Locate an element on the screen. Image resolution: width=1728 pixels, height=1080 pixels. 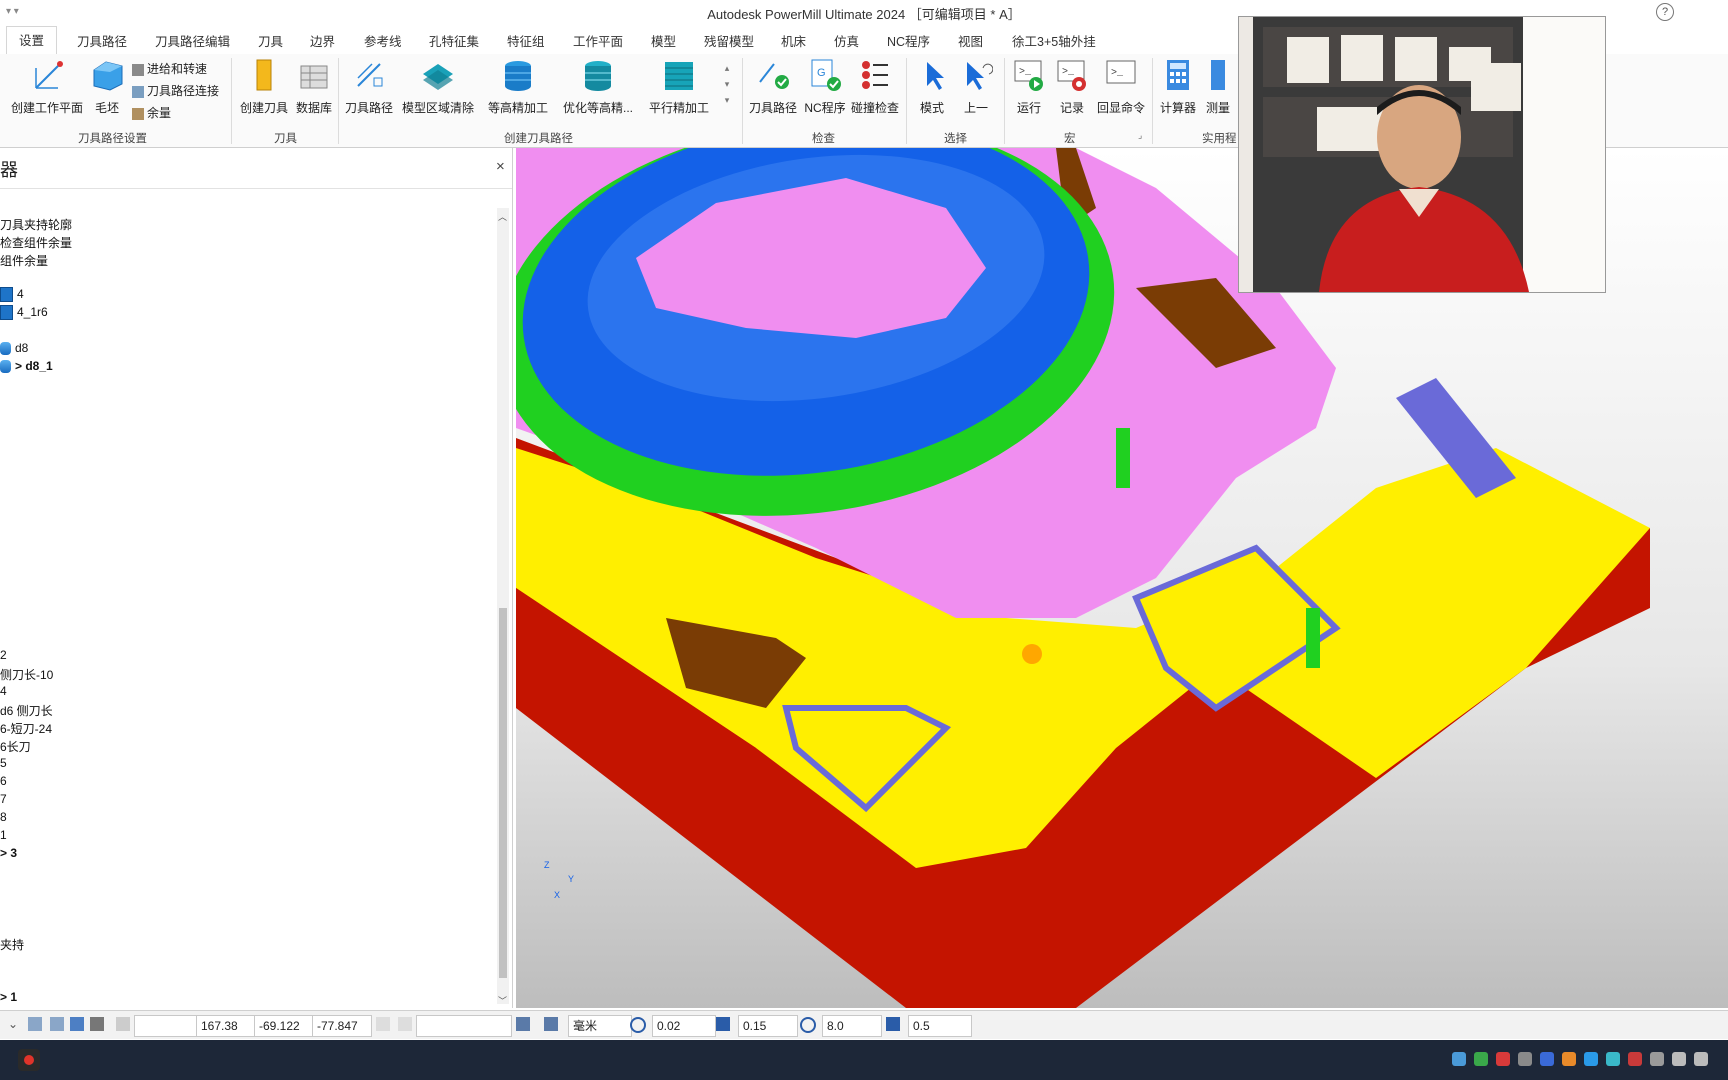
tab-machine: 机床 is located at coordinates (793, 40).